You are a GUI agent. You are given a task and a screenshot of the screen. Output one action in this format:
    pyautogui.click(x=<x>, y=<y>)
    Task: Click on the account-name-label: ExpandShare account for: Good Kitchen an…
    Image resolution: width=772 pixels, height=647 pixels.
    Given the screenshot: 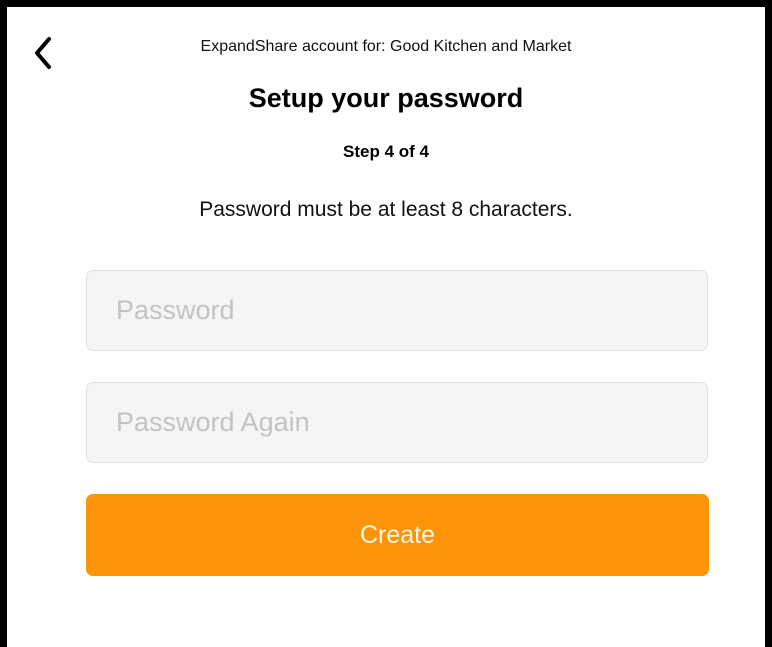 What is the action you would take?
    pyautogui.click(x=386, y=46)
    